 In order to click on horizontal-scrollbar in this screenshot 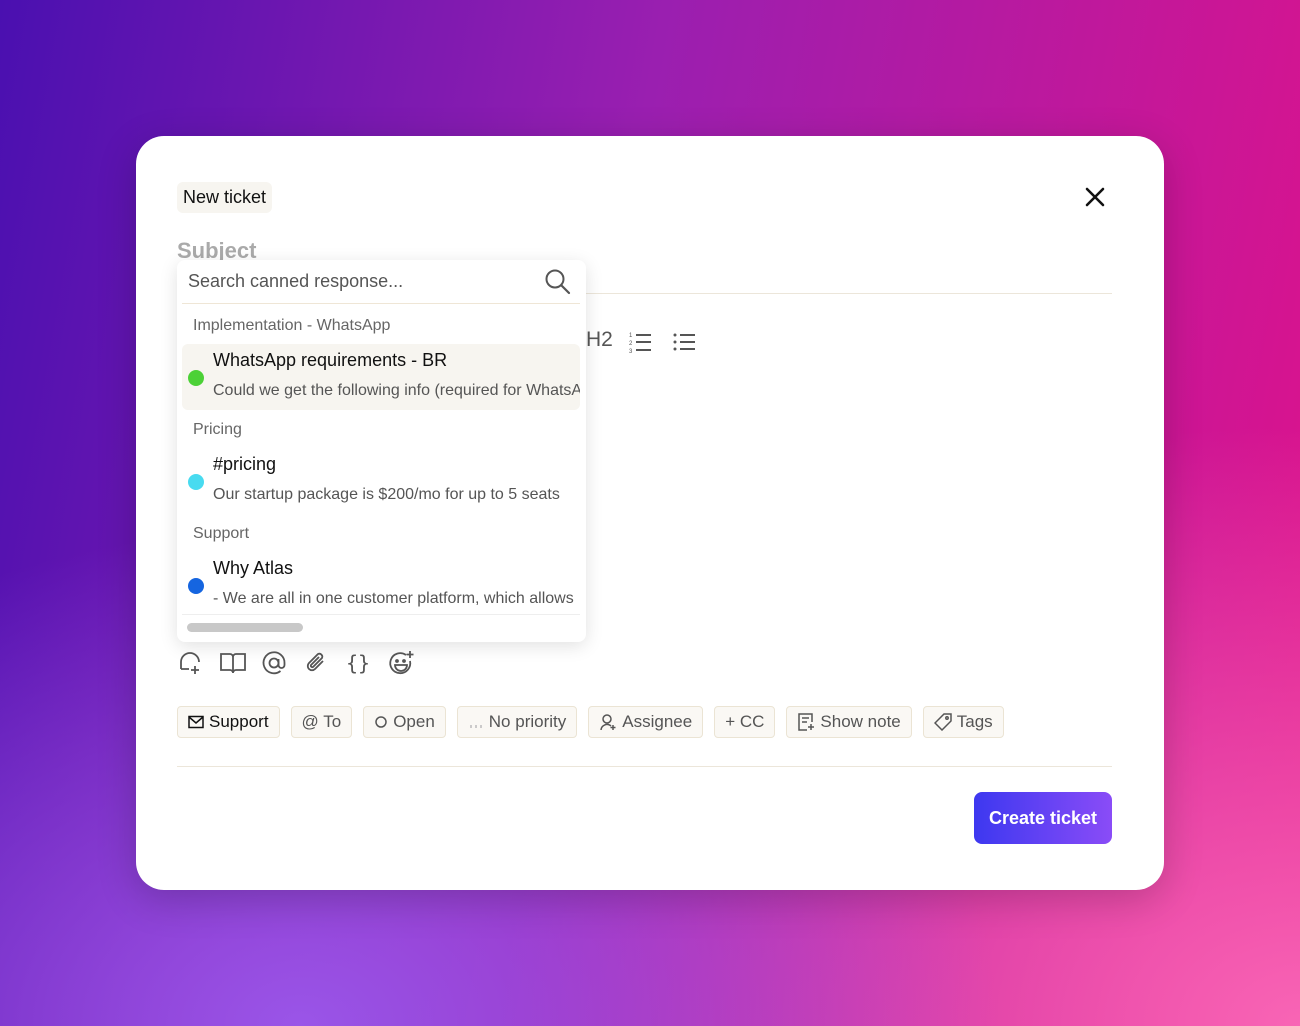, I will do `click(381, 624)`.